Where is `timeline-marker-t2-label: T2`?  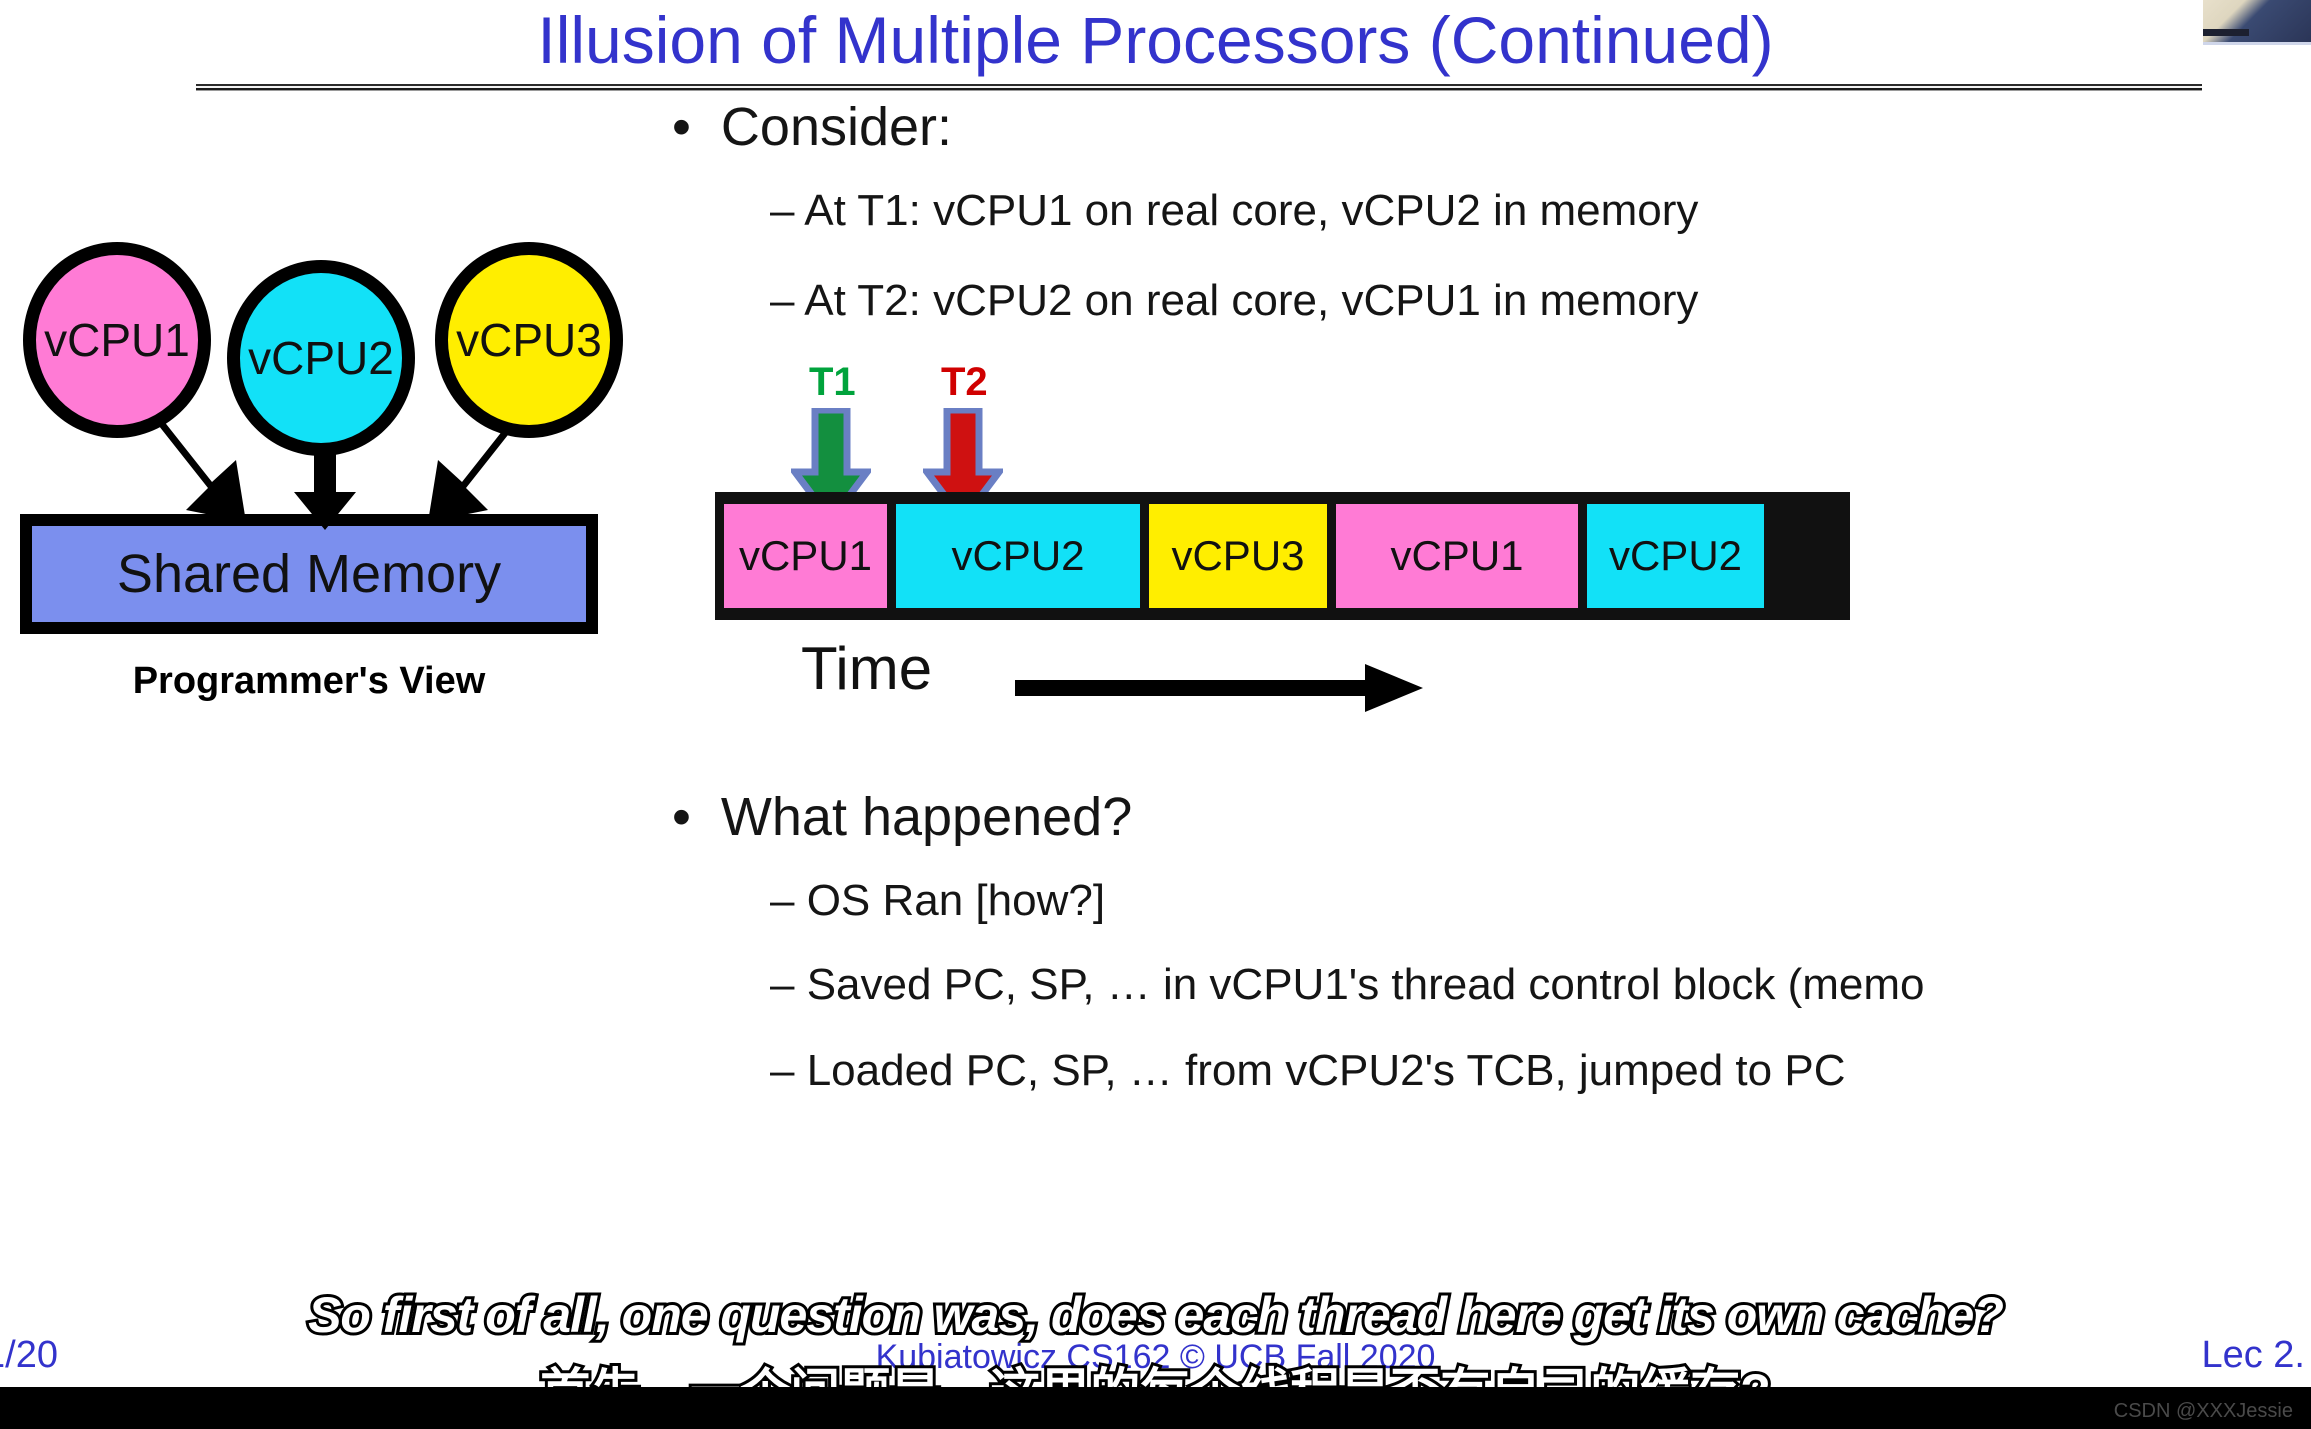
timeline-marker-t2-label: T2 is located at coordinates (964, 382).